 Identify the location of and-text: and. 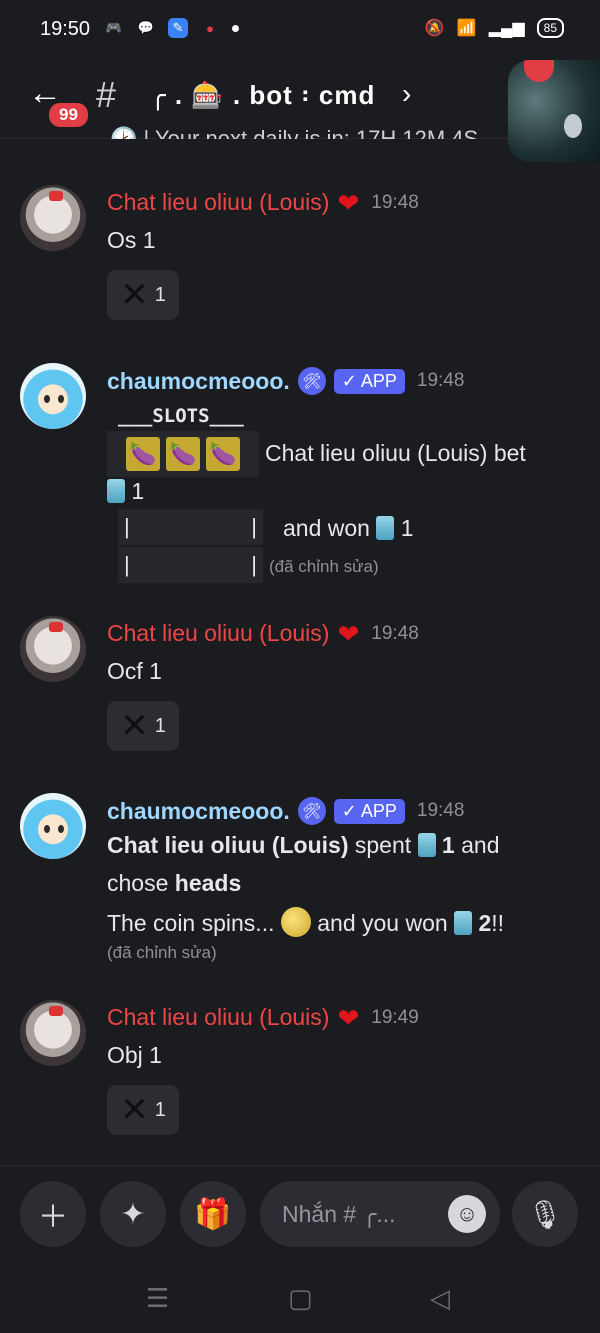
(480, 845).